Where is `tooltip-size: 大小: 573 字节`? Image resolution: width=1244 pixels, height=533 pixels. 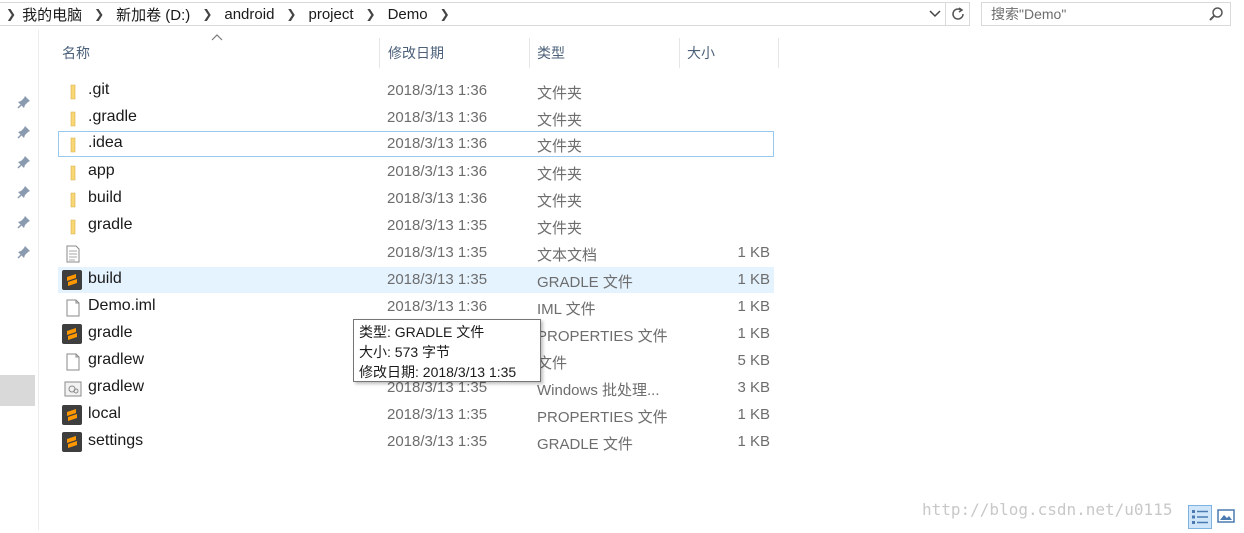 tooltip-size: 大小: 573 字节 is located at coordinates (405, 352).